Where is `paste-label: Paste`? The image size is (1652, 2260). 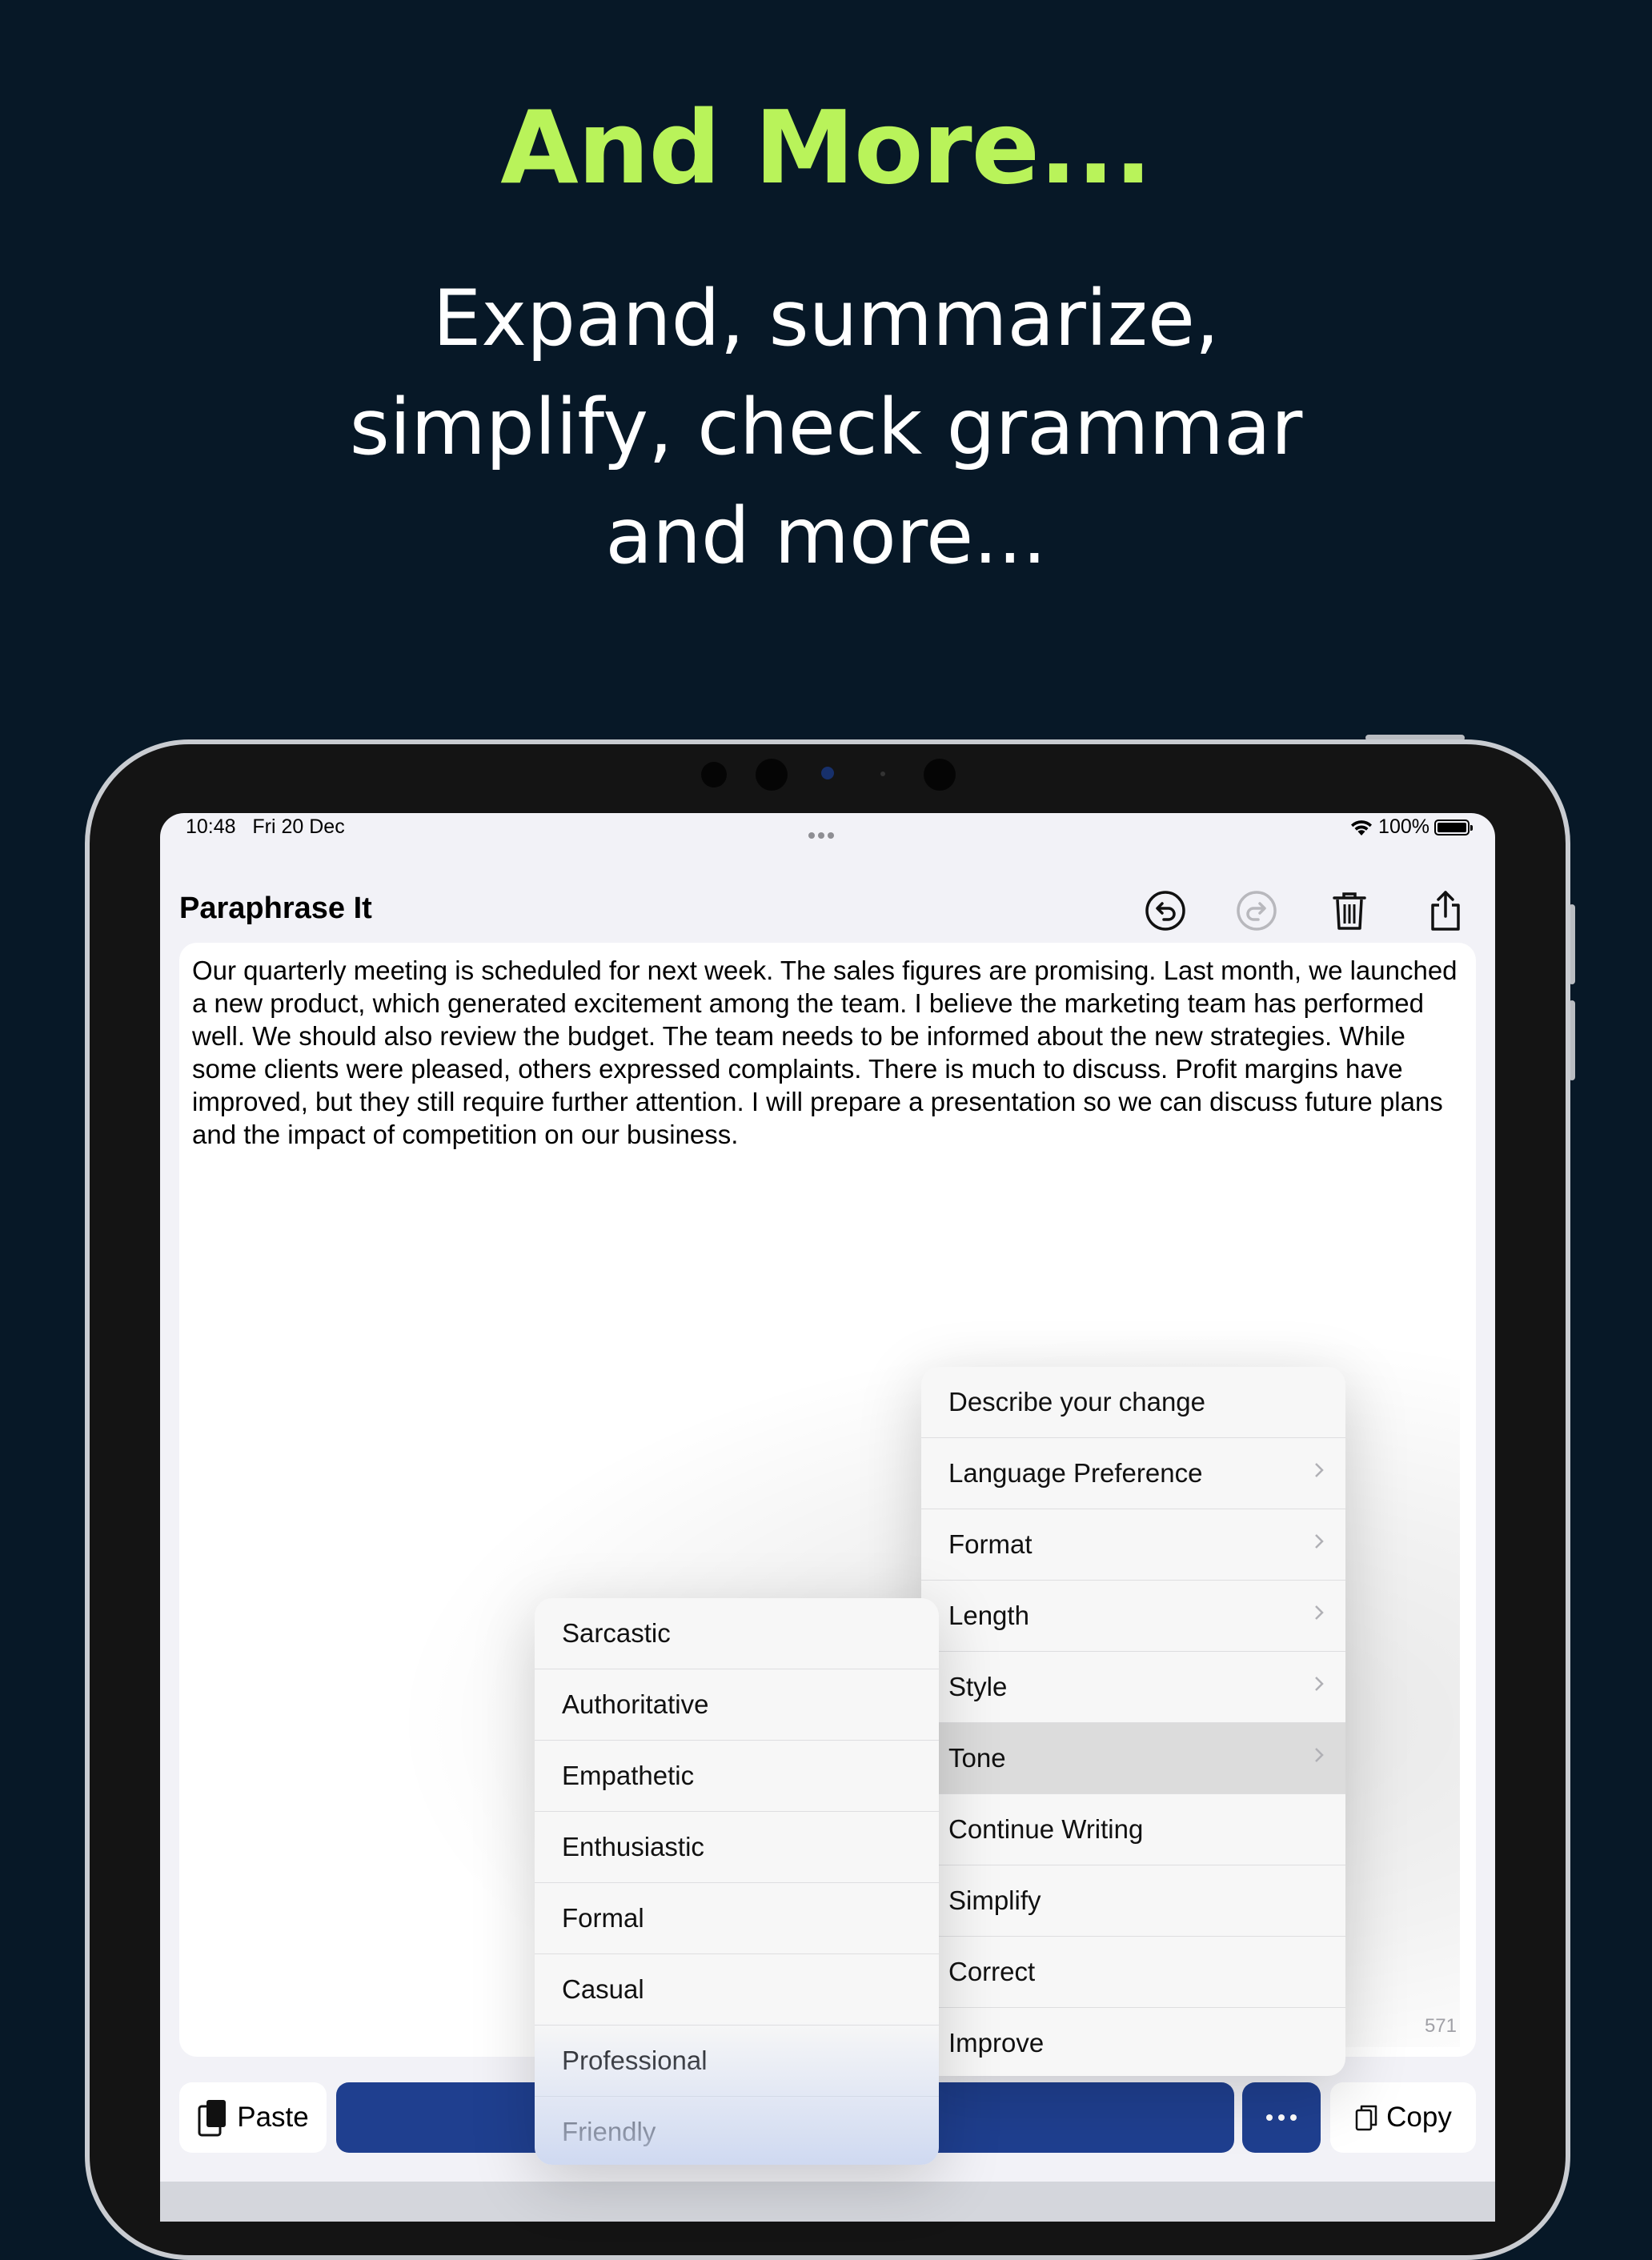 paste-label: Paste is located at coordinates (273, 2117).